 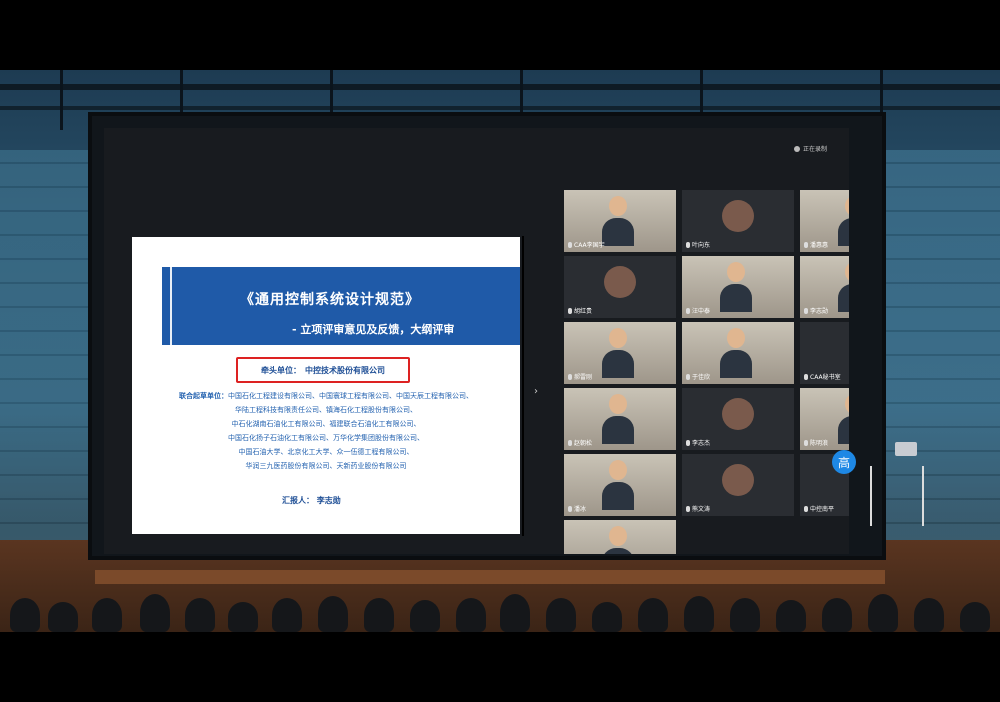 What do you see at coordinates (500, 35) in the screenshot?
I see `letterbox-top` at bounding box center [500, 35].